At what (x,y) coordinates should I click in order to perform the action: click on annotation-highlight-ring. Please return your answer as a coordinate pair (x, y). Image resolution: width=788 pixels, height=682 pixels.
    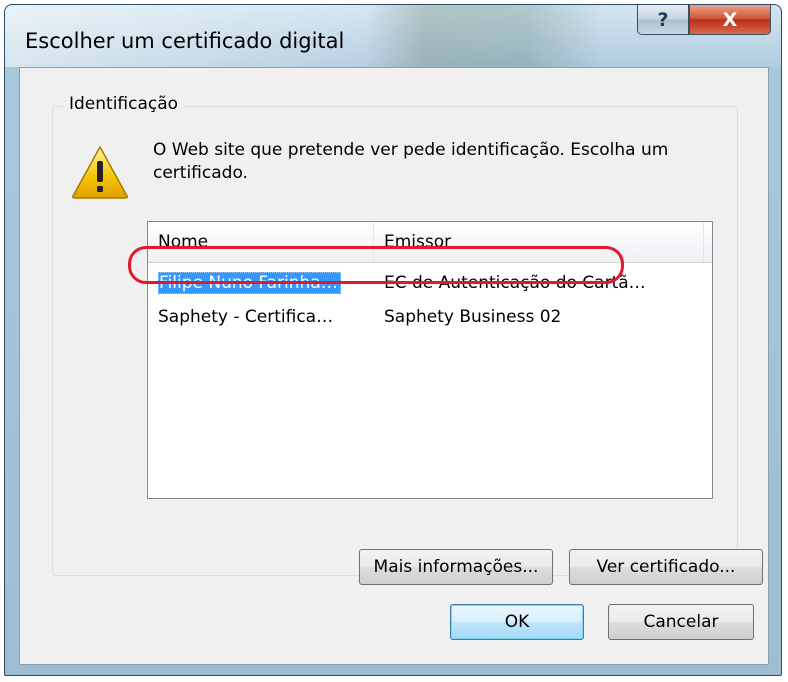
    Looking at the image, I should click on (376, 265).